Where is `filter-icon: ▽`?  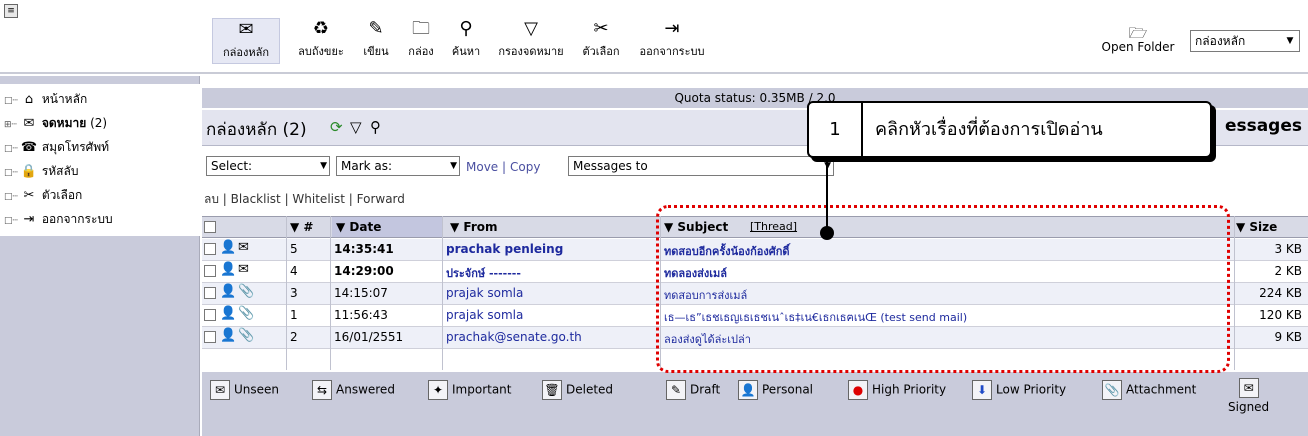
filter-icon: ▽ is located at coordinates (356, 127).